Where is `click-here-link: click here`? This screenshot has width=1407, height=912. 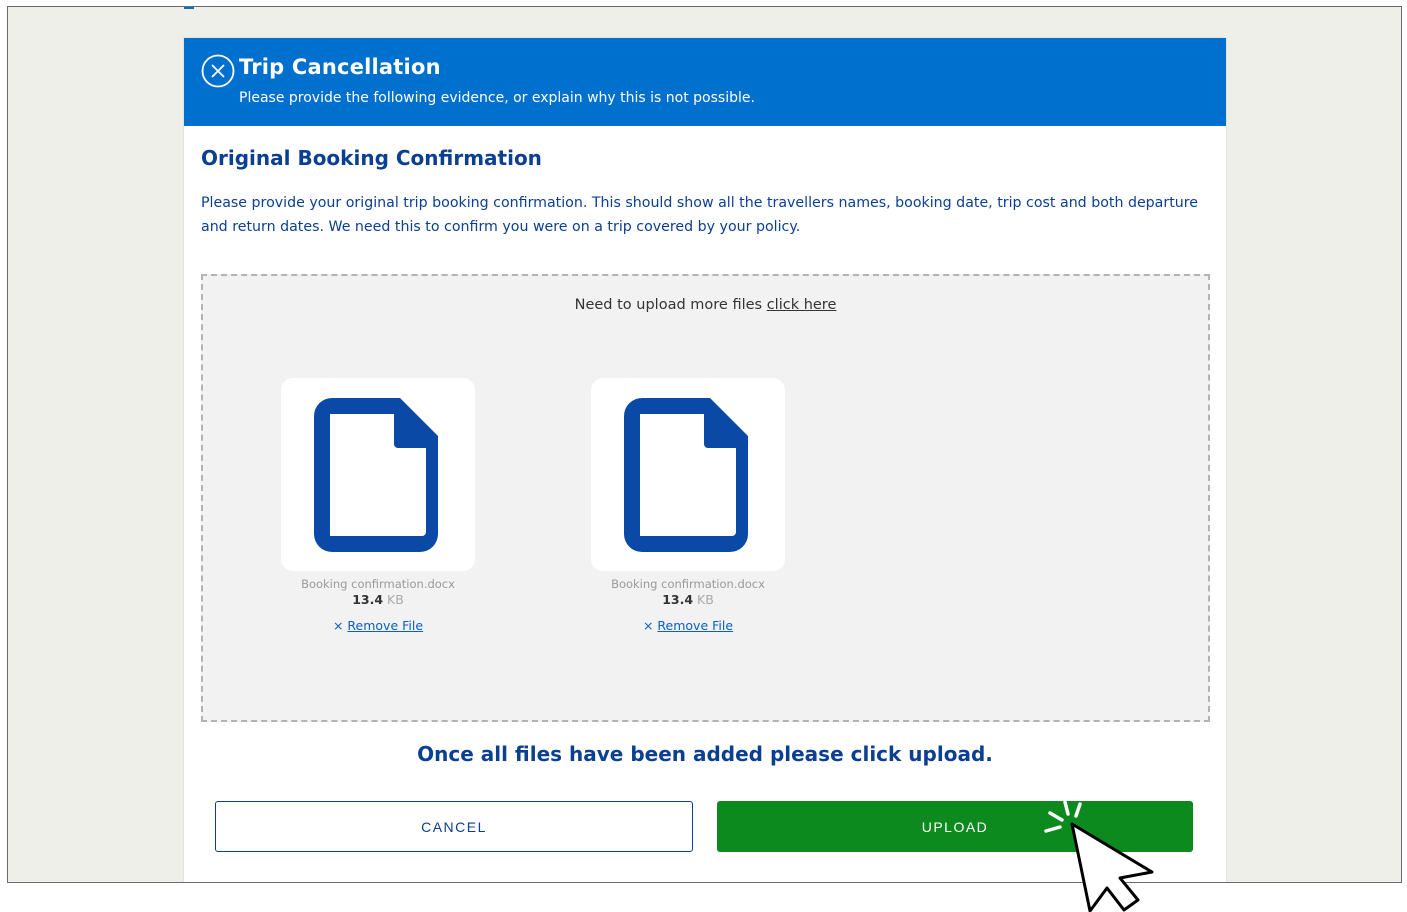
click-here-link: click here is located at coordinates (802, 305).